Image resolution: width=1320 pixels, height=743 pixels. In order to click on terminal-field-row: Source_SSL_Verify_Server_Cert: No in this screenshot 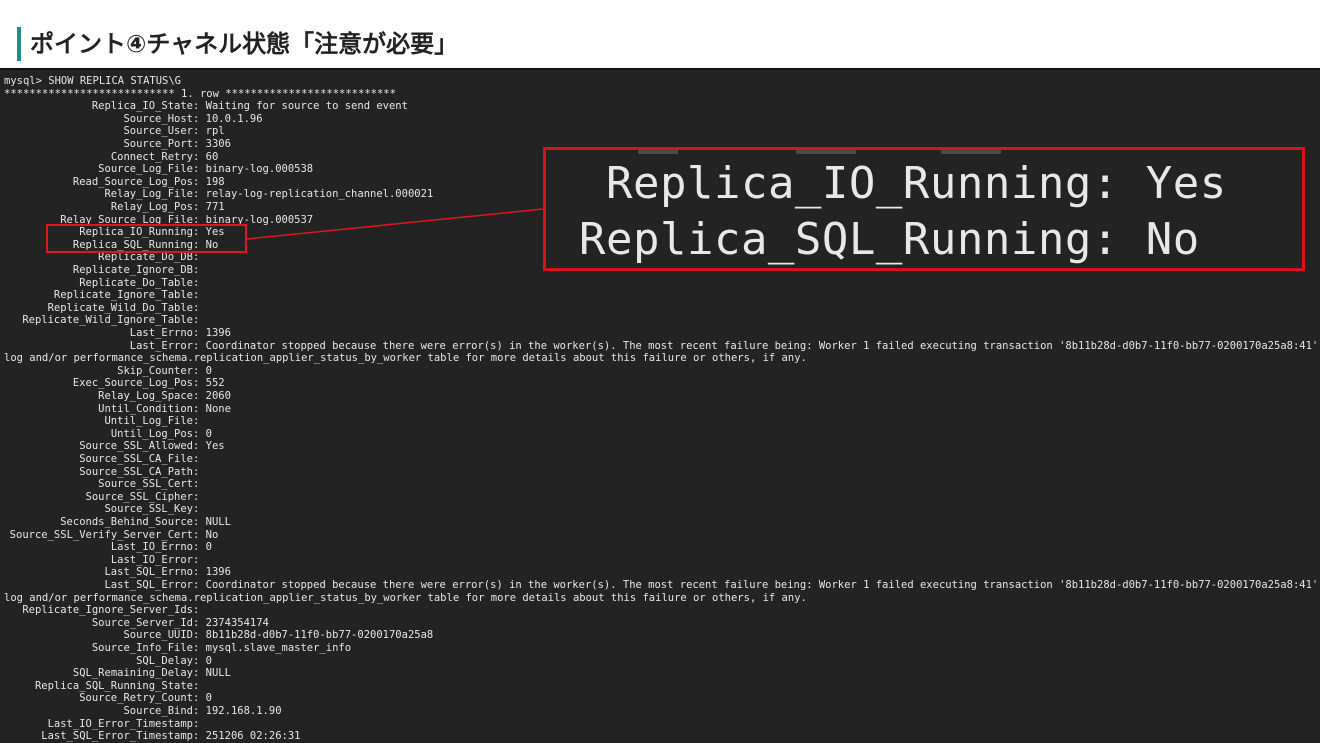, I will do `click(109, 535)`.